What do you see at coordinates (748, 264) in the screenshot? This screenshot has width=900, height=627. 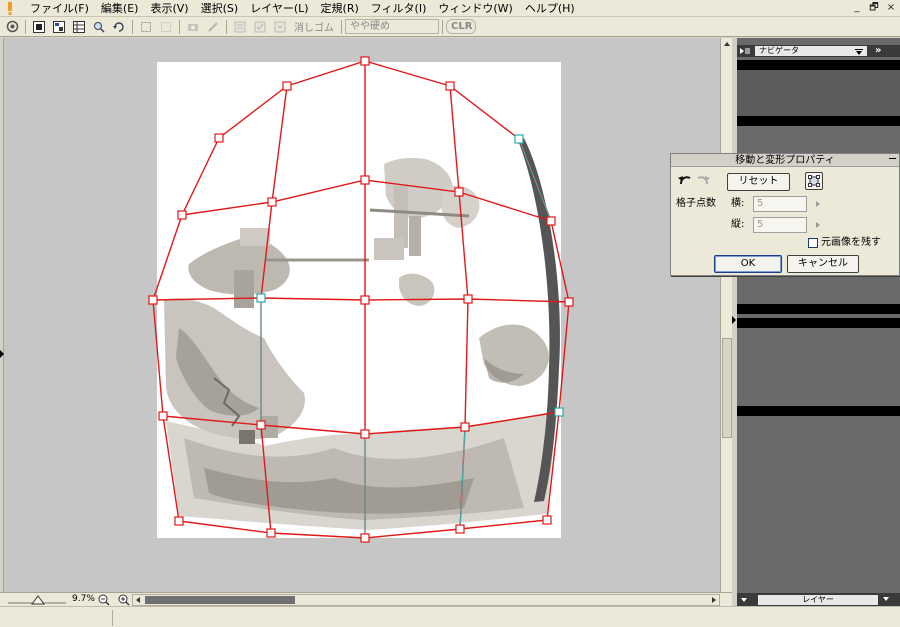 I see `ok-button: OK` at bounding box center [748, 264].